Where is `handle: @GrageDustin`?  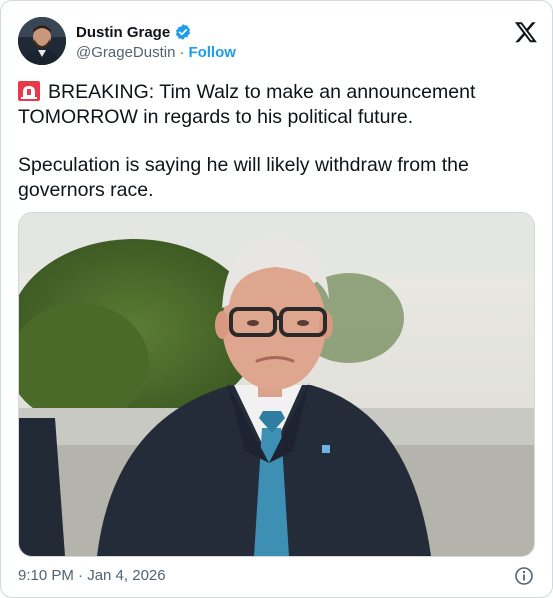
handle: @GrageDustin is located at coordinates (125, 52).